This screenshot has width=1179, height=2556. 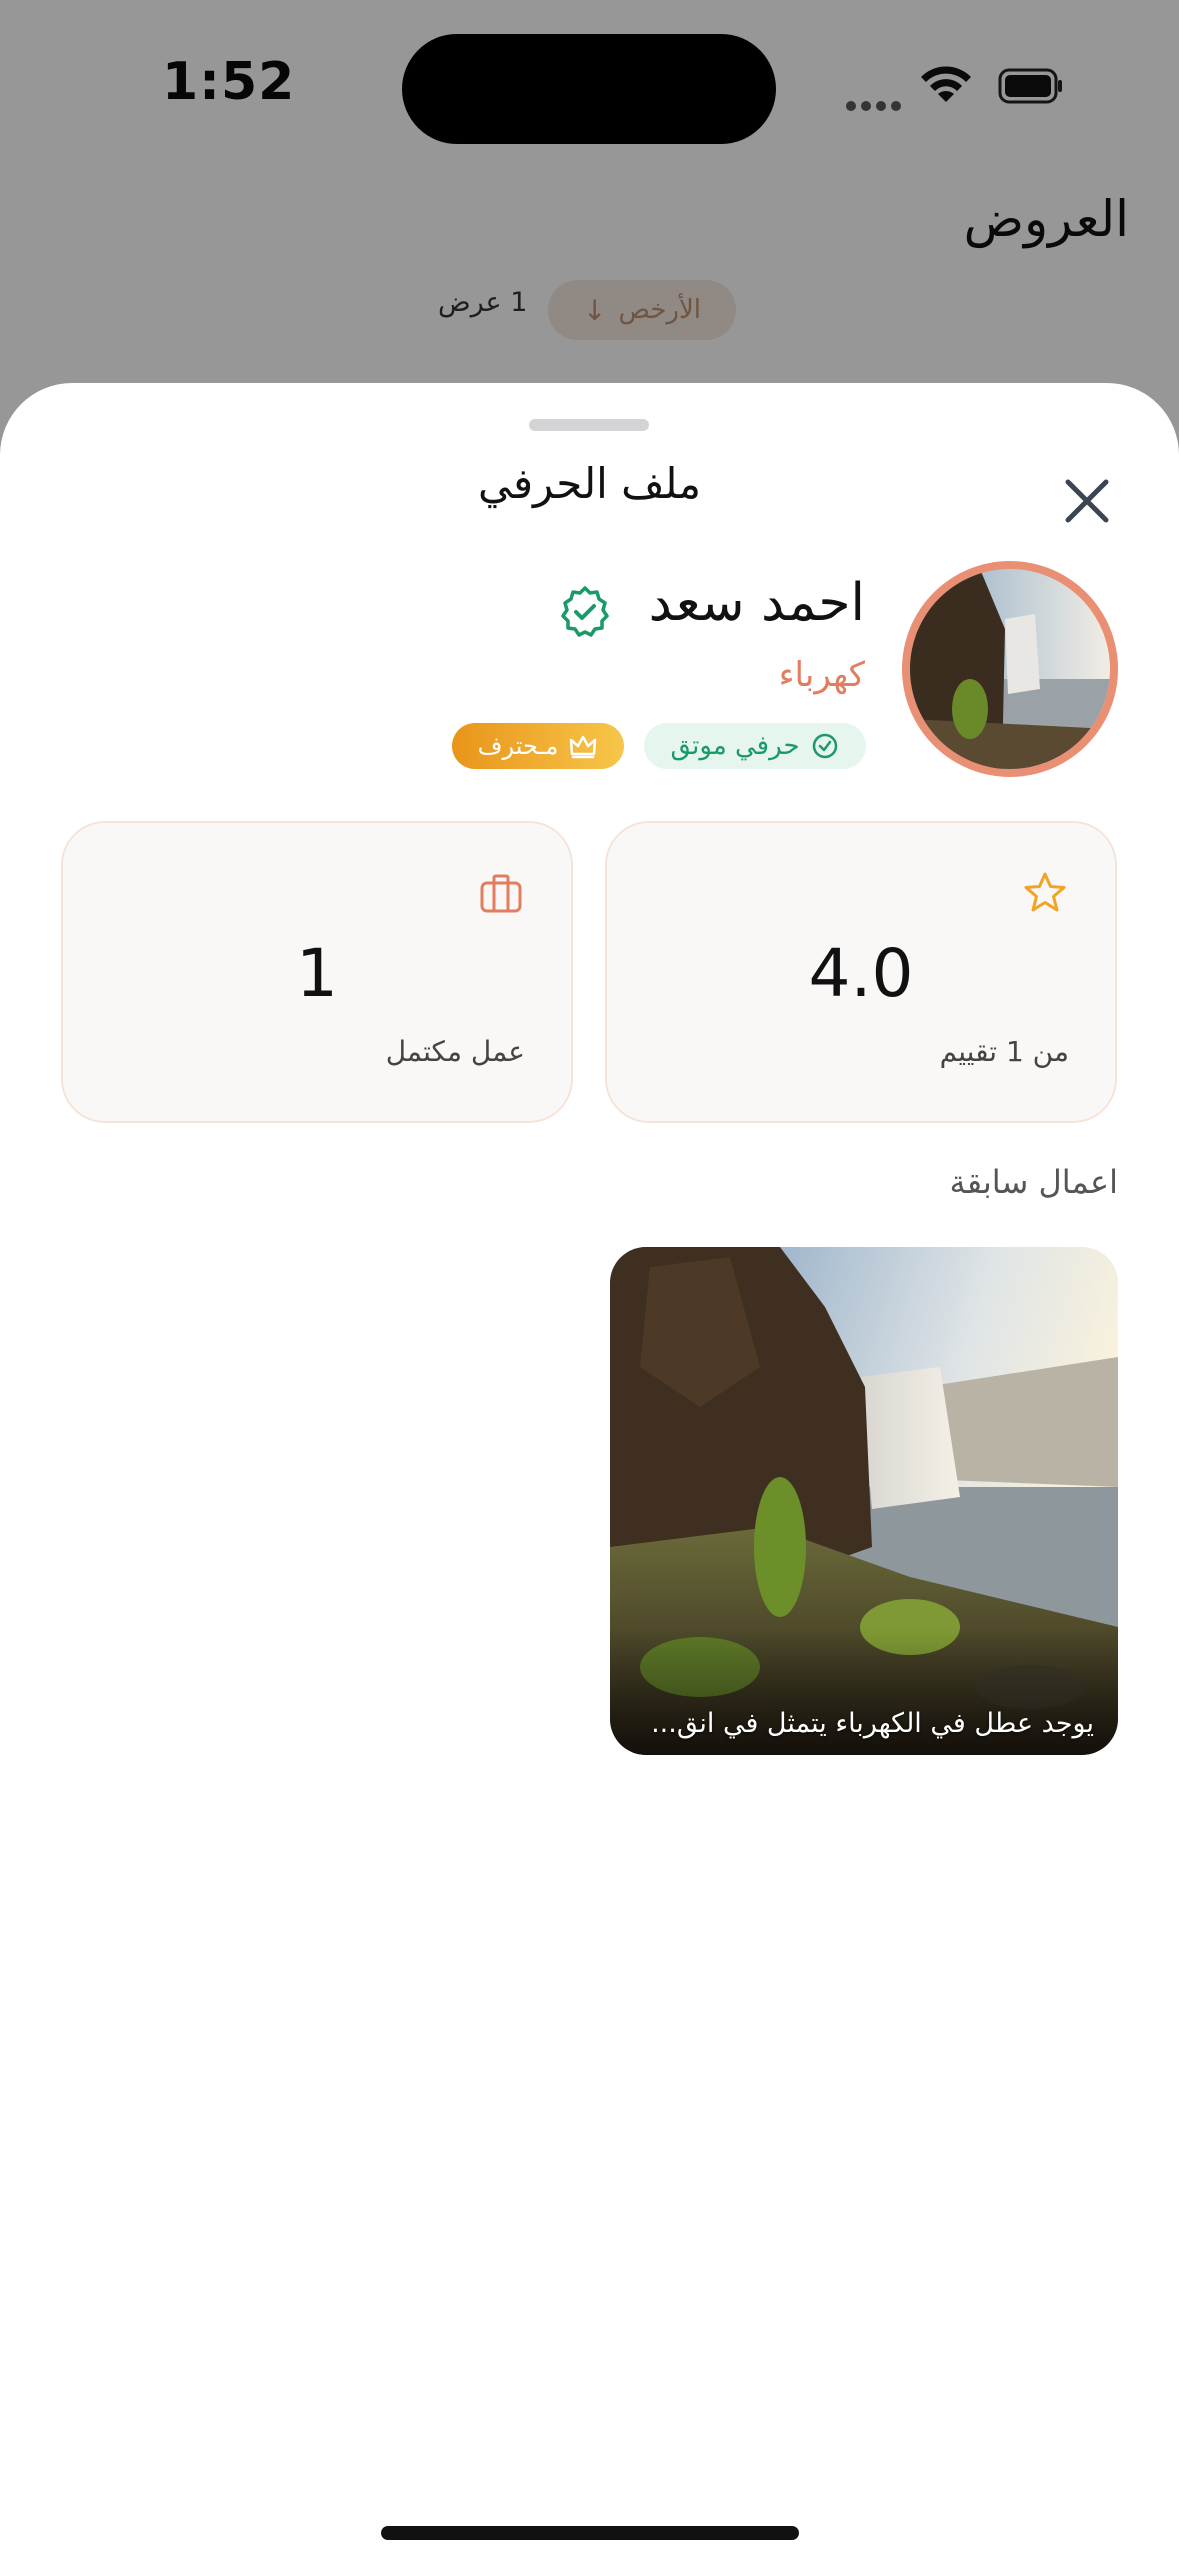 What do you see at coordinates (589, 425) in the screenshot?
I see `sheet-grabber` at bounding box center [589, 425].